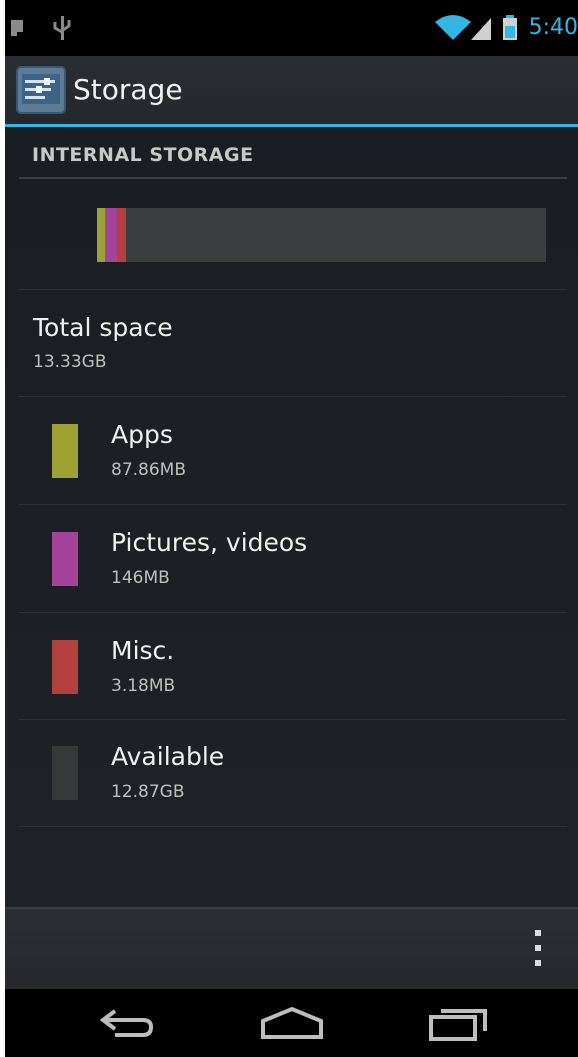 Image resolution: width=578 pixels, height=1057 pixels. Describe the element at coordinates (126, 1023) in the screenshot. I see `back-icon` at that location.